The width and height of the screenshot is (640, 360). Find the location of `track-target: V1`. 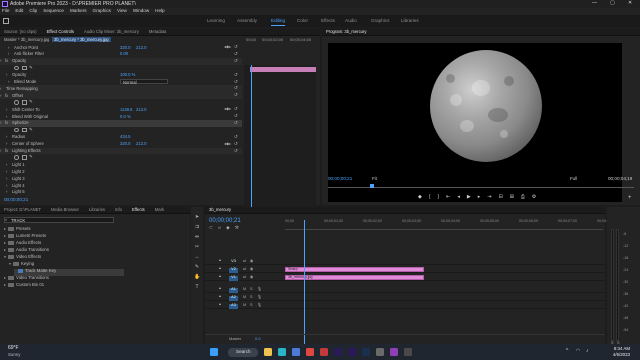

track-target: V1 is located at coordinates (233, 278).